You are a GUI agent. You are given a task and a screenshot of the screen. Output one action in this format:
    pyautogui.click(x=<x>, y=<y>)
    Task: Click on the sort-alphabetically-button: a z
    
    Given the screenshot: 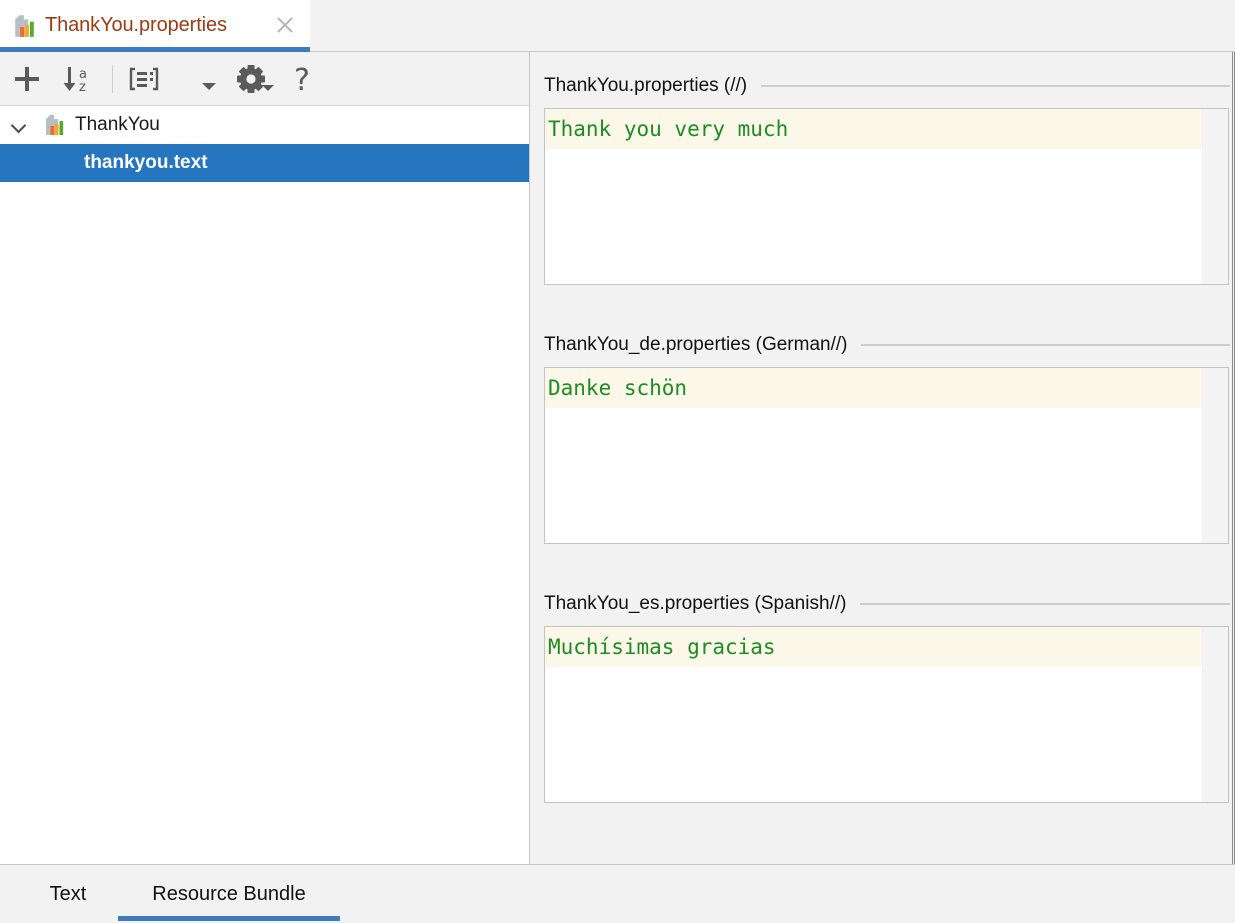 What is the action you would take?
    pyautogui.click(x=78, y=79)
    